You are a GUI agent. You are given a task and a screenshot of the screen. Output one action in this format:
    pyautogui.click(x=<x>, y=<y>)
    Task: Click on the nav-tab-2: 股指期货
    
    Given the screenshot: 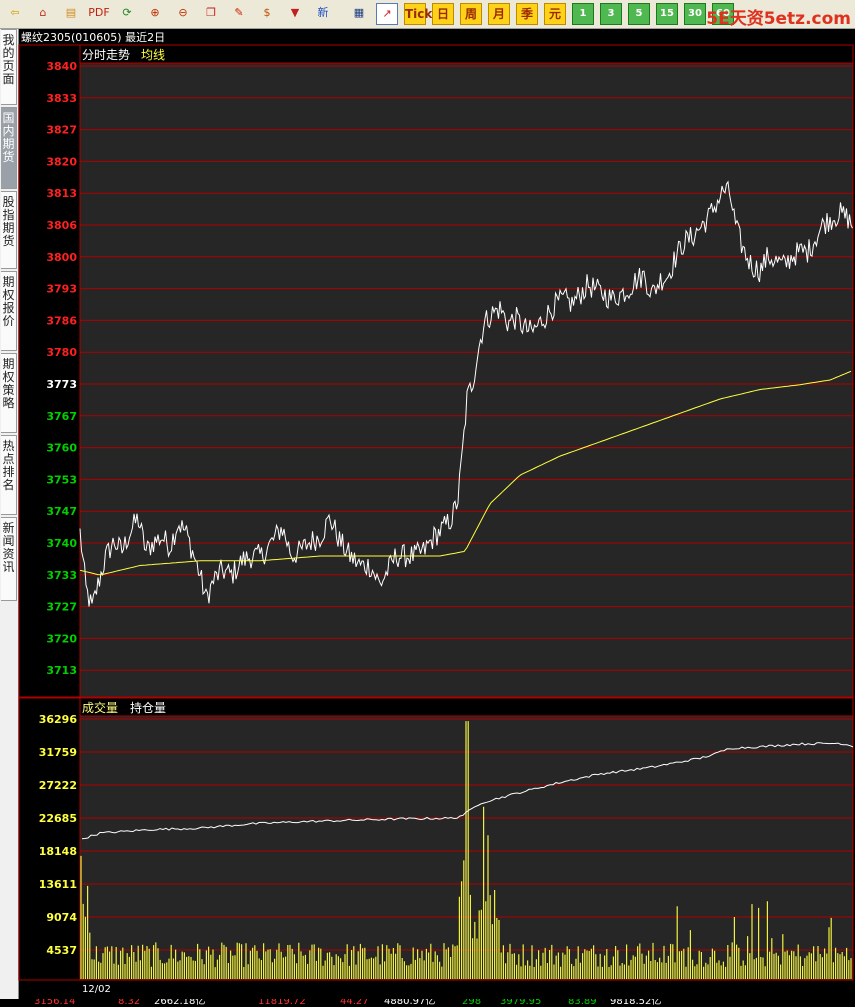 What is the action you would take?
    pyautogui.click(x=9, y=230)
    